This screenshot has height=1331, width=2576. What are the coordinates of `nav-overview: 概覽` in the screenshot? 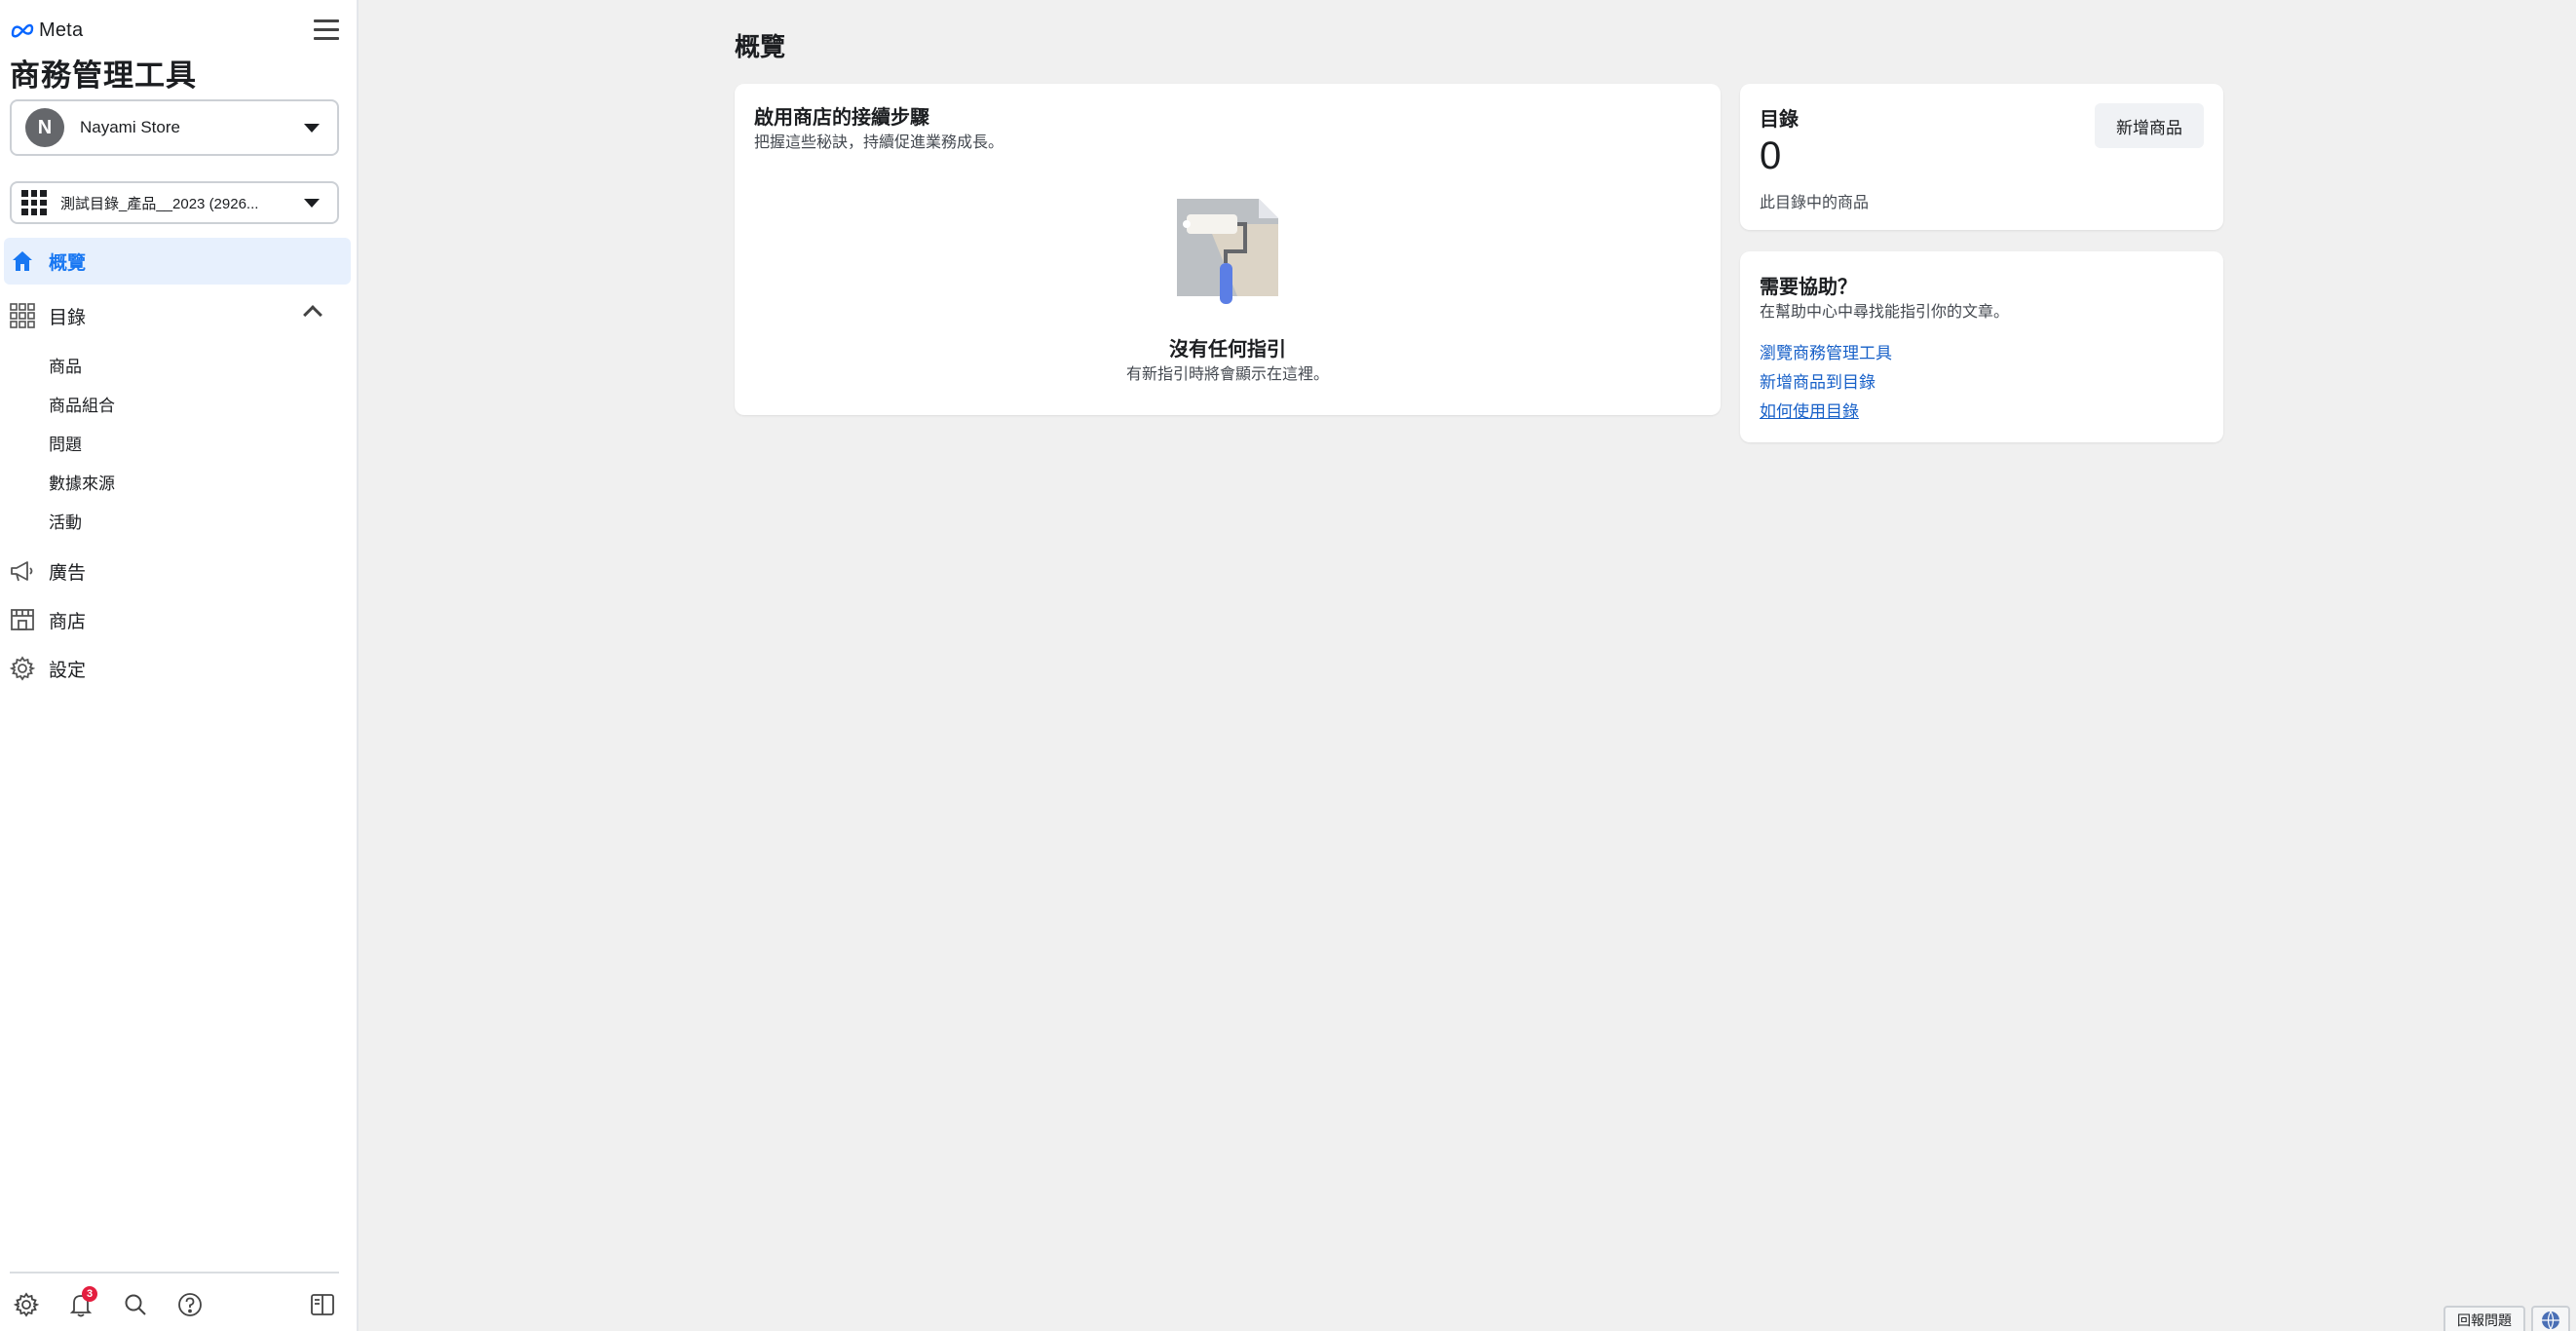 It's located at (177, 261).